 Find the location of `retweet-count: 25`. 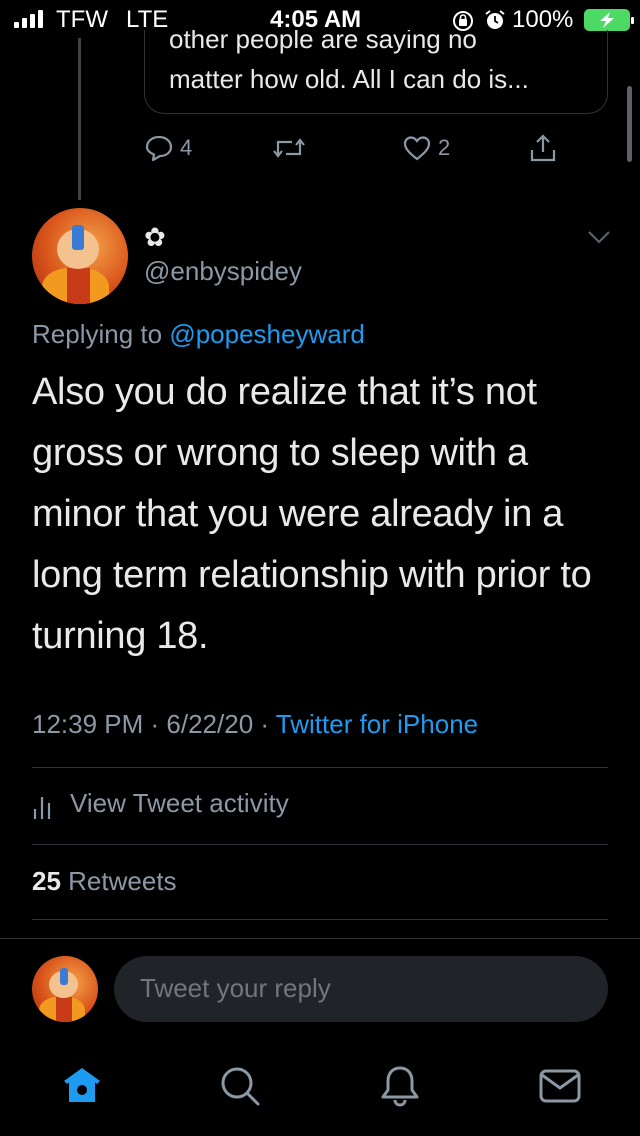

retweet-count: 25 is located at coordinates (46, 881).